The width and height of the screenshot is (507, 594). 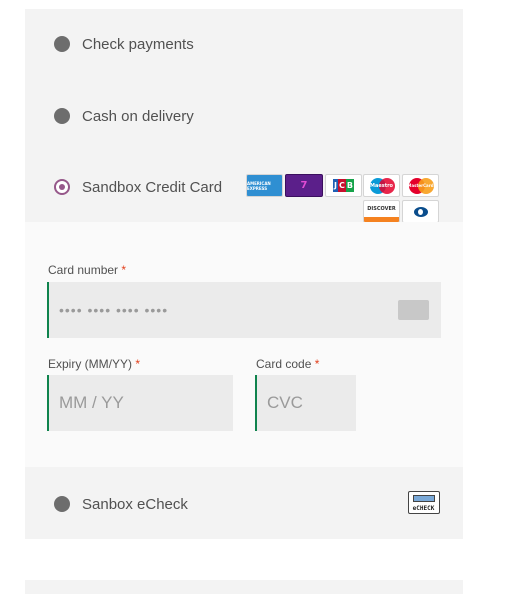 I want to click on maestro-icon: Maestro, so click(x=381, y=185).